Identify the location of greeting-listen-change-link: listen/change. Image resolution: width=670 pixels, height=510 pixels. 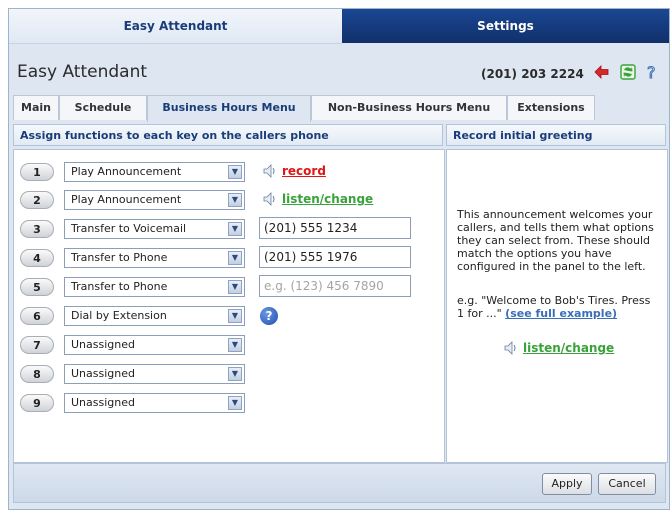
(568, 348).